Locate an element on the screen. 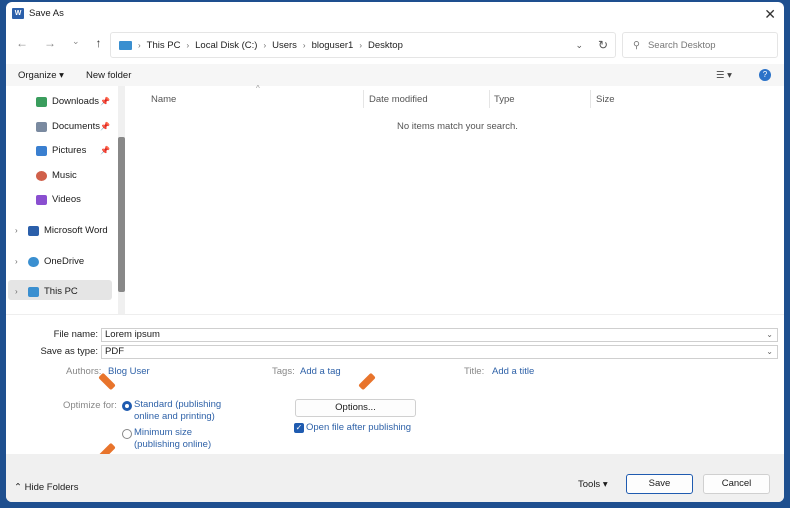 Image resolution: width=790 pixels, height=508 pixels. up-button: ↑ is located at coordinates (99, 43).